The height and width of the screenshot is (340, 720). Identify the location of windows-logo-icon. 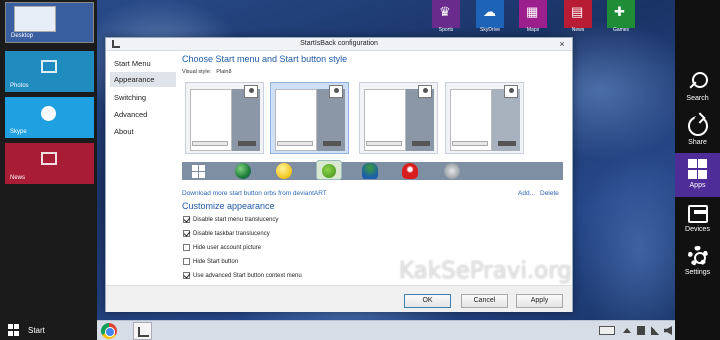
(14, 330).